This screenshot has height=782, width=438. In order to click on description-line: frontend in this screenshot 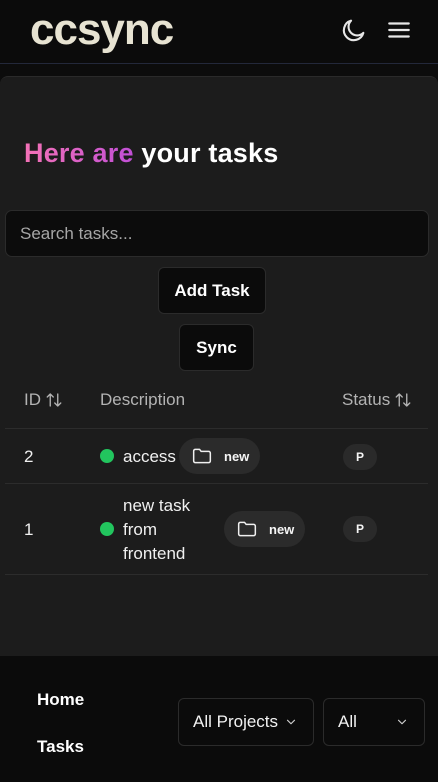, I will do `click(154, 553)`.